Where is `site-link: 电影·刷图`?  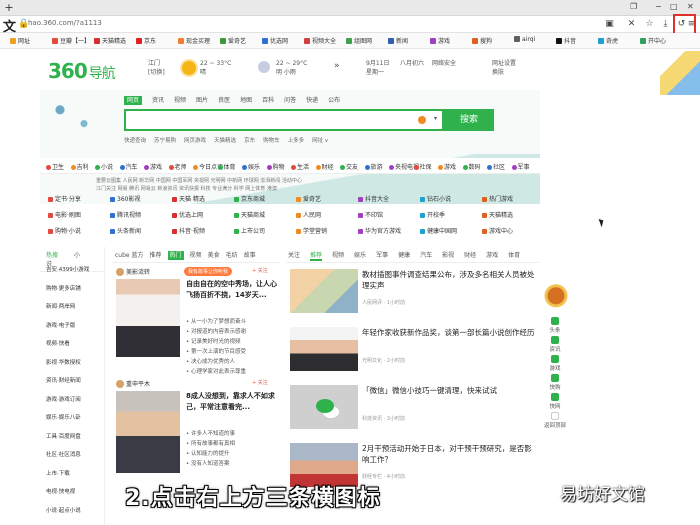 site-link: 电影·刷图 is located at coordinates (64, 214).